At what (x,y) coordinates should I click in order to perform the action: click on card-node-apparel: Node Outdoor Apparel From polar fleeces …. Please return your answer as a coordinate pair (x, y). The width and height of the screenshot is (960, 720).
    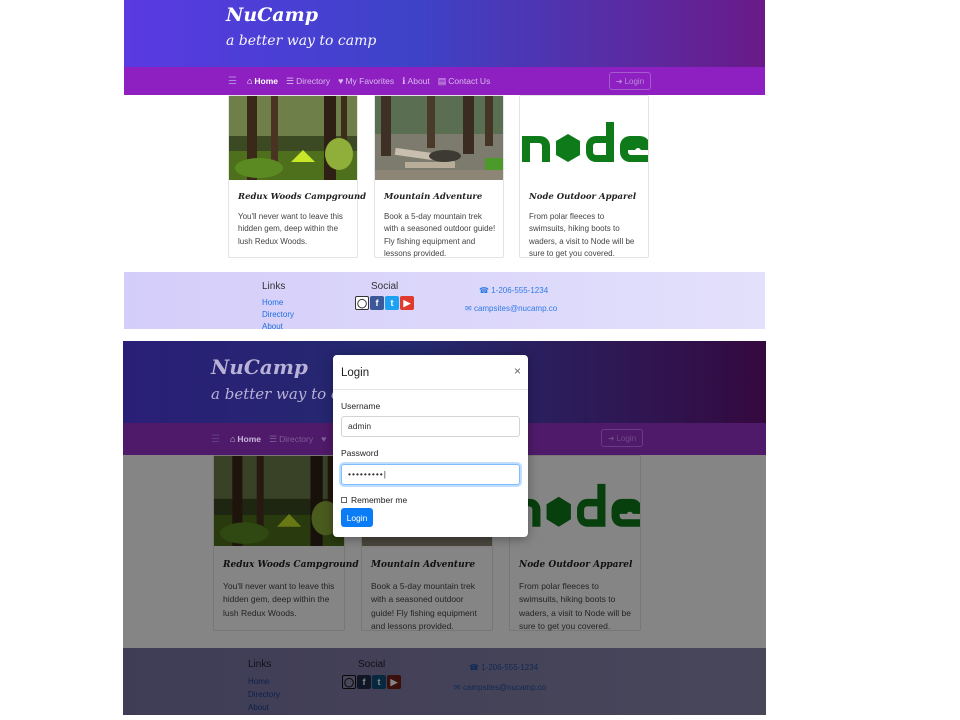
    Looking at the image, I should click on (584, 176).